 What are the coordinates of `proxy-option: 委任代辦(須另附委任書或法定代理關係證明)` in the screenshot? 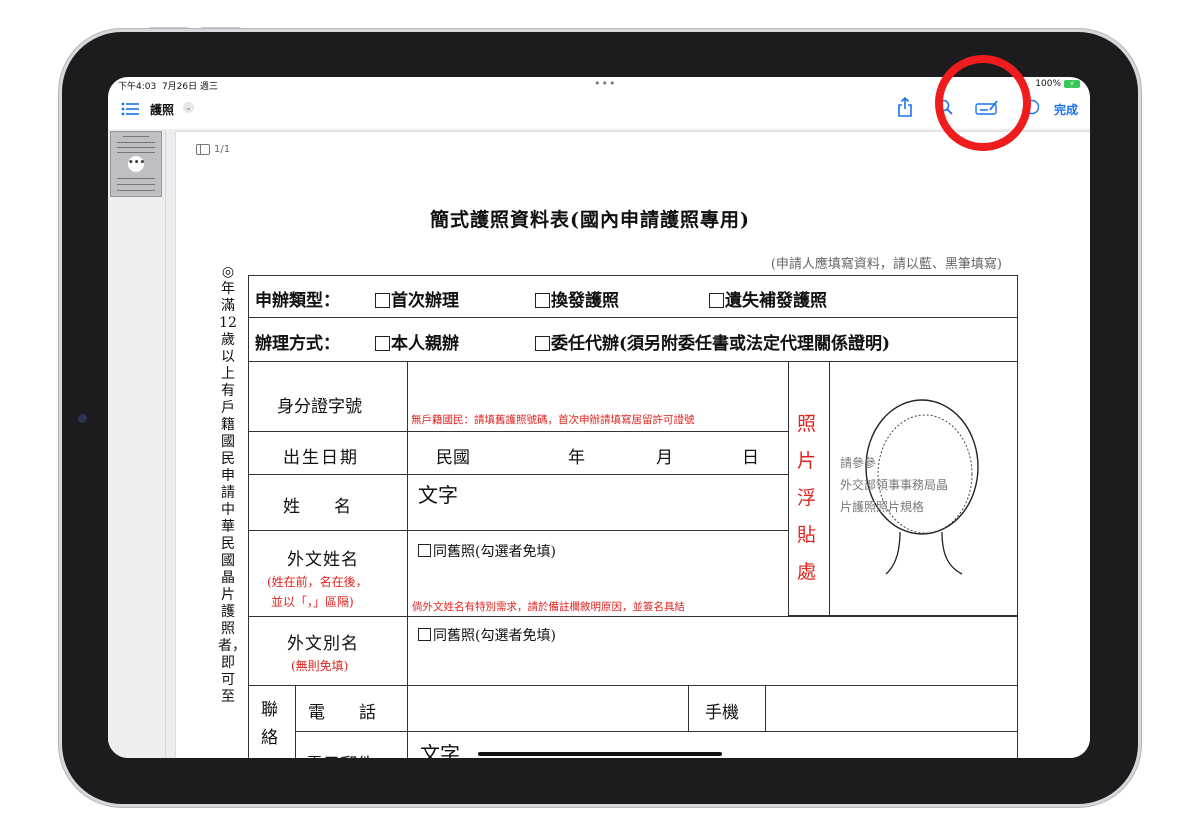 It's located at (712, 341).